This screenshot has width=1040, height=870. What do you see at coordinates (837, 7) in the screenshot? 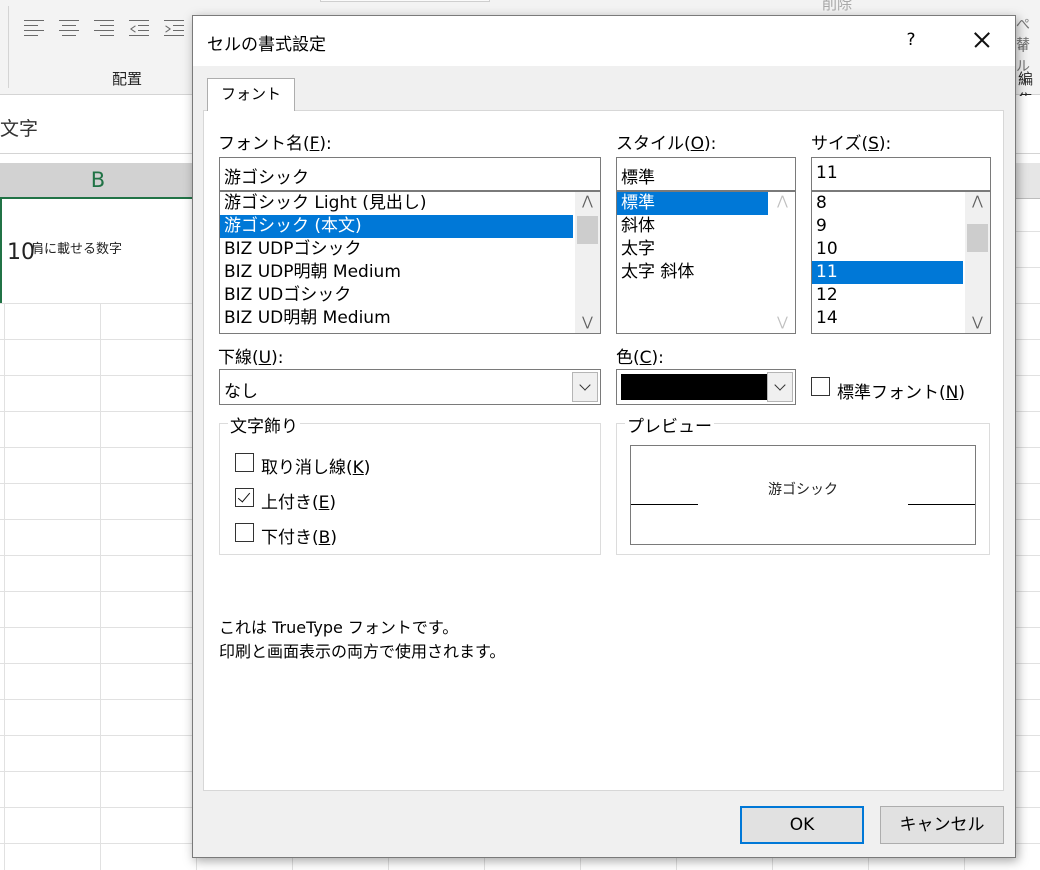
I see `delete-button: 削除` at bounding box center [837, 7].